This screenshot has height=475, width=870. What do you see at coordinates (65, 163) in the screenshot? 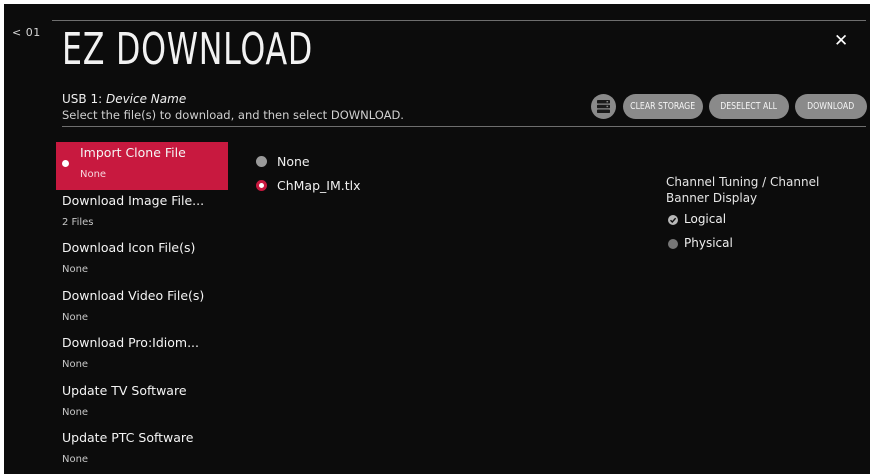
I see `selected-dot-icon` at bounding box center [65, 163].